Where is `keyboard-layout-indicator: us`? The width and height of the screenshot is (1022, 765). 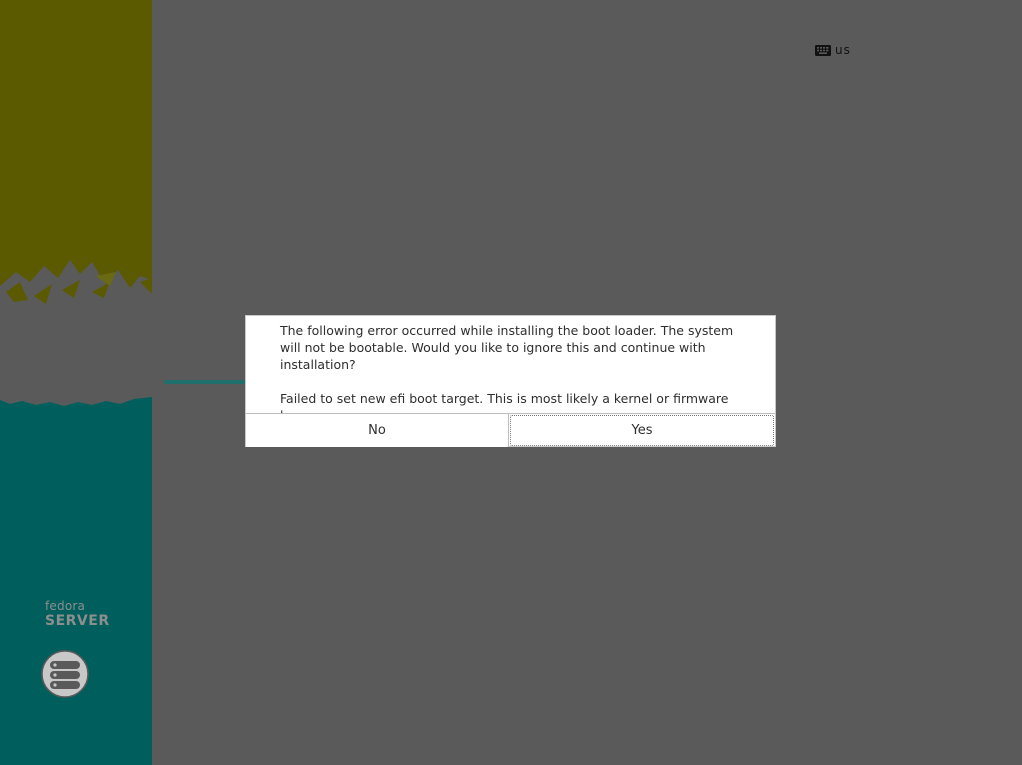
keyboard-layout-indicator: us is located at coordinates (833, 50).